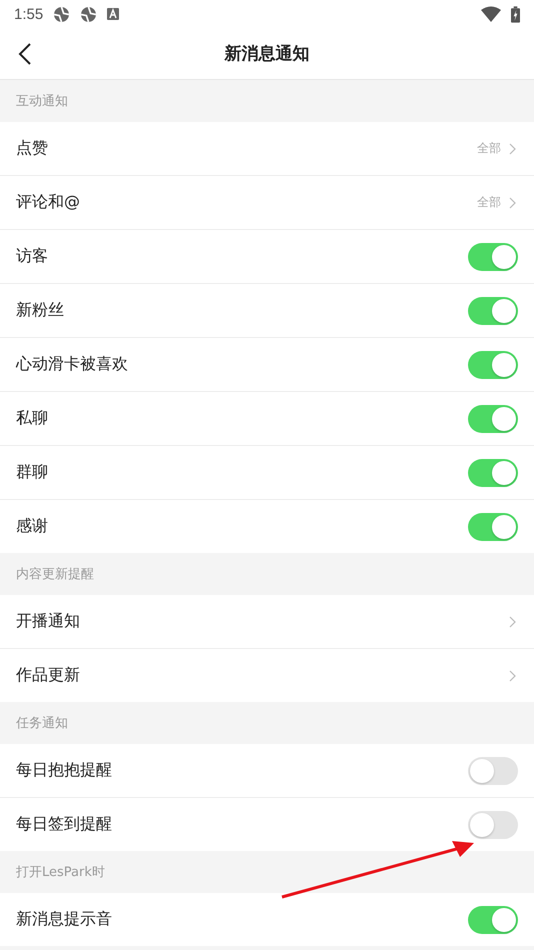  Describe the element at coordinates (48, 621) in the screenshot. I see `row-label: 开播通知` at that location.